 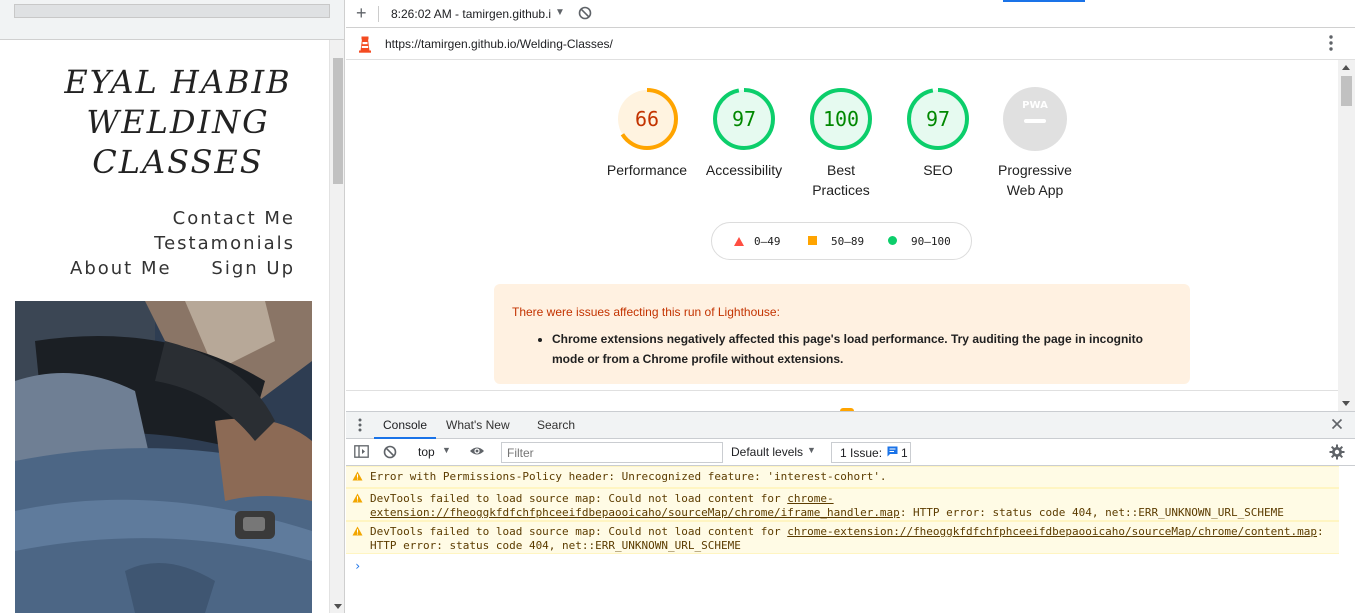 I want to click on gauge-label: SEO, so click(x=938, y=170).